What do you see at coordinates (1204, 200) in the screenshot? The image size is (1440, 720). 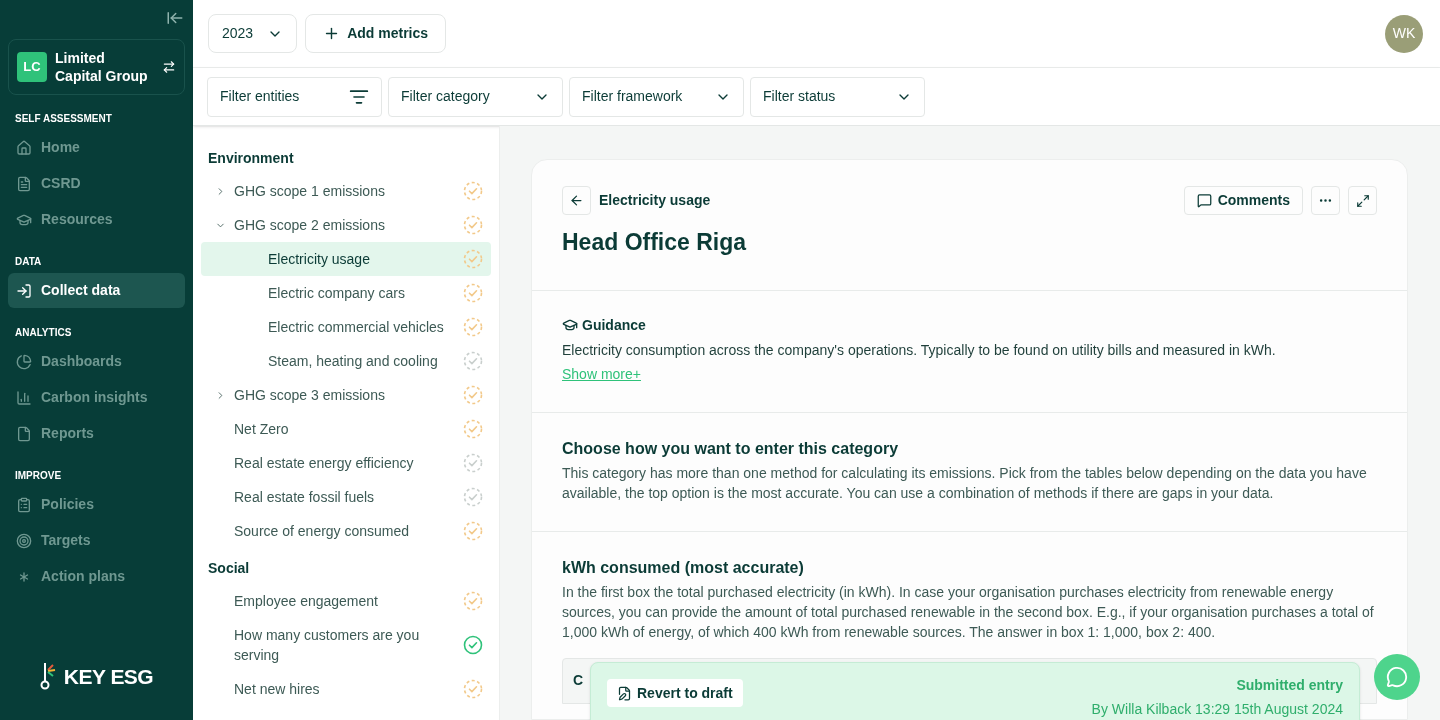 I see `comment-icon` at bounding box center [1204, 200].